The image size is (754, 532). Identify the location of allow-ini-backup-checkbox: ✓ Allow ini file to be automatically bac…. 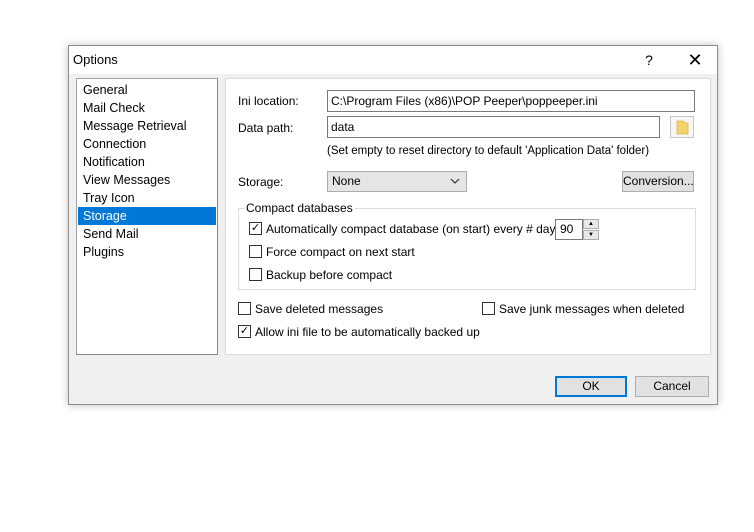
(368, 332).